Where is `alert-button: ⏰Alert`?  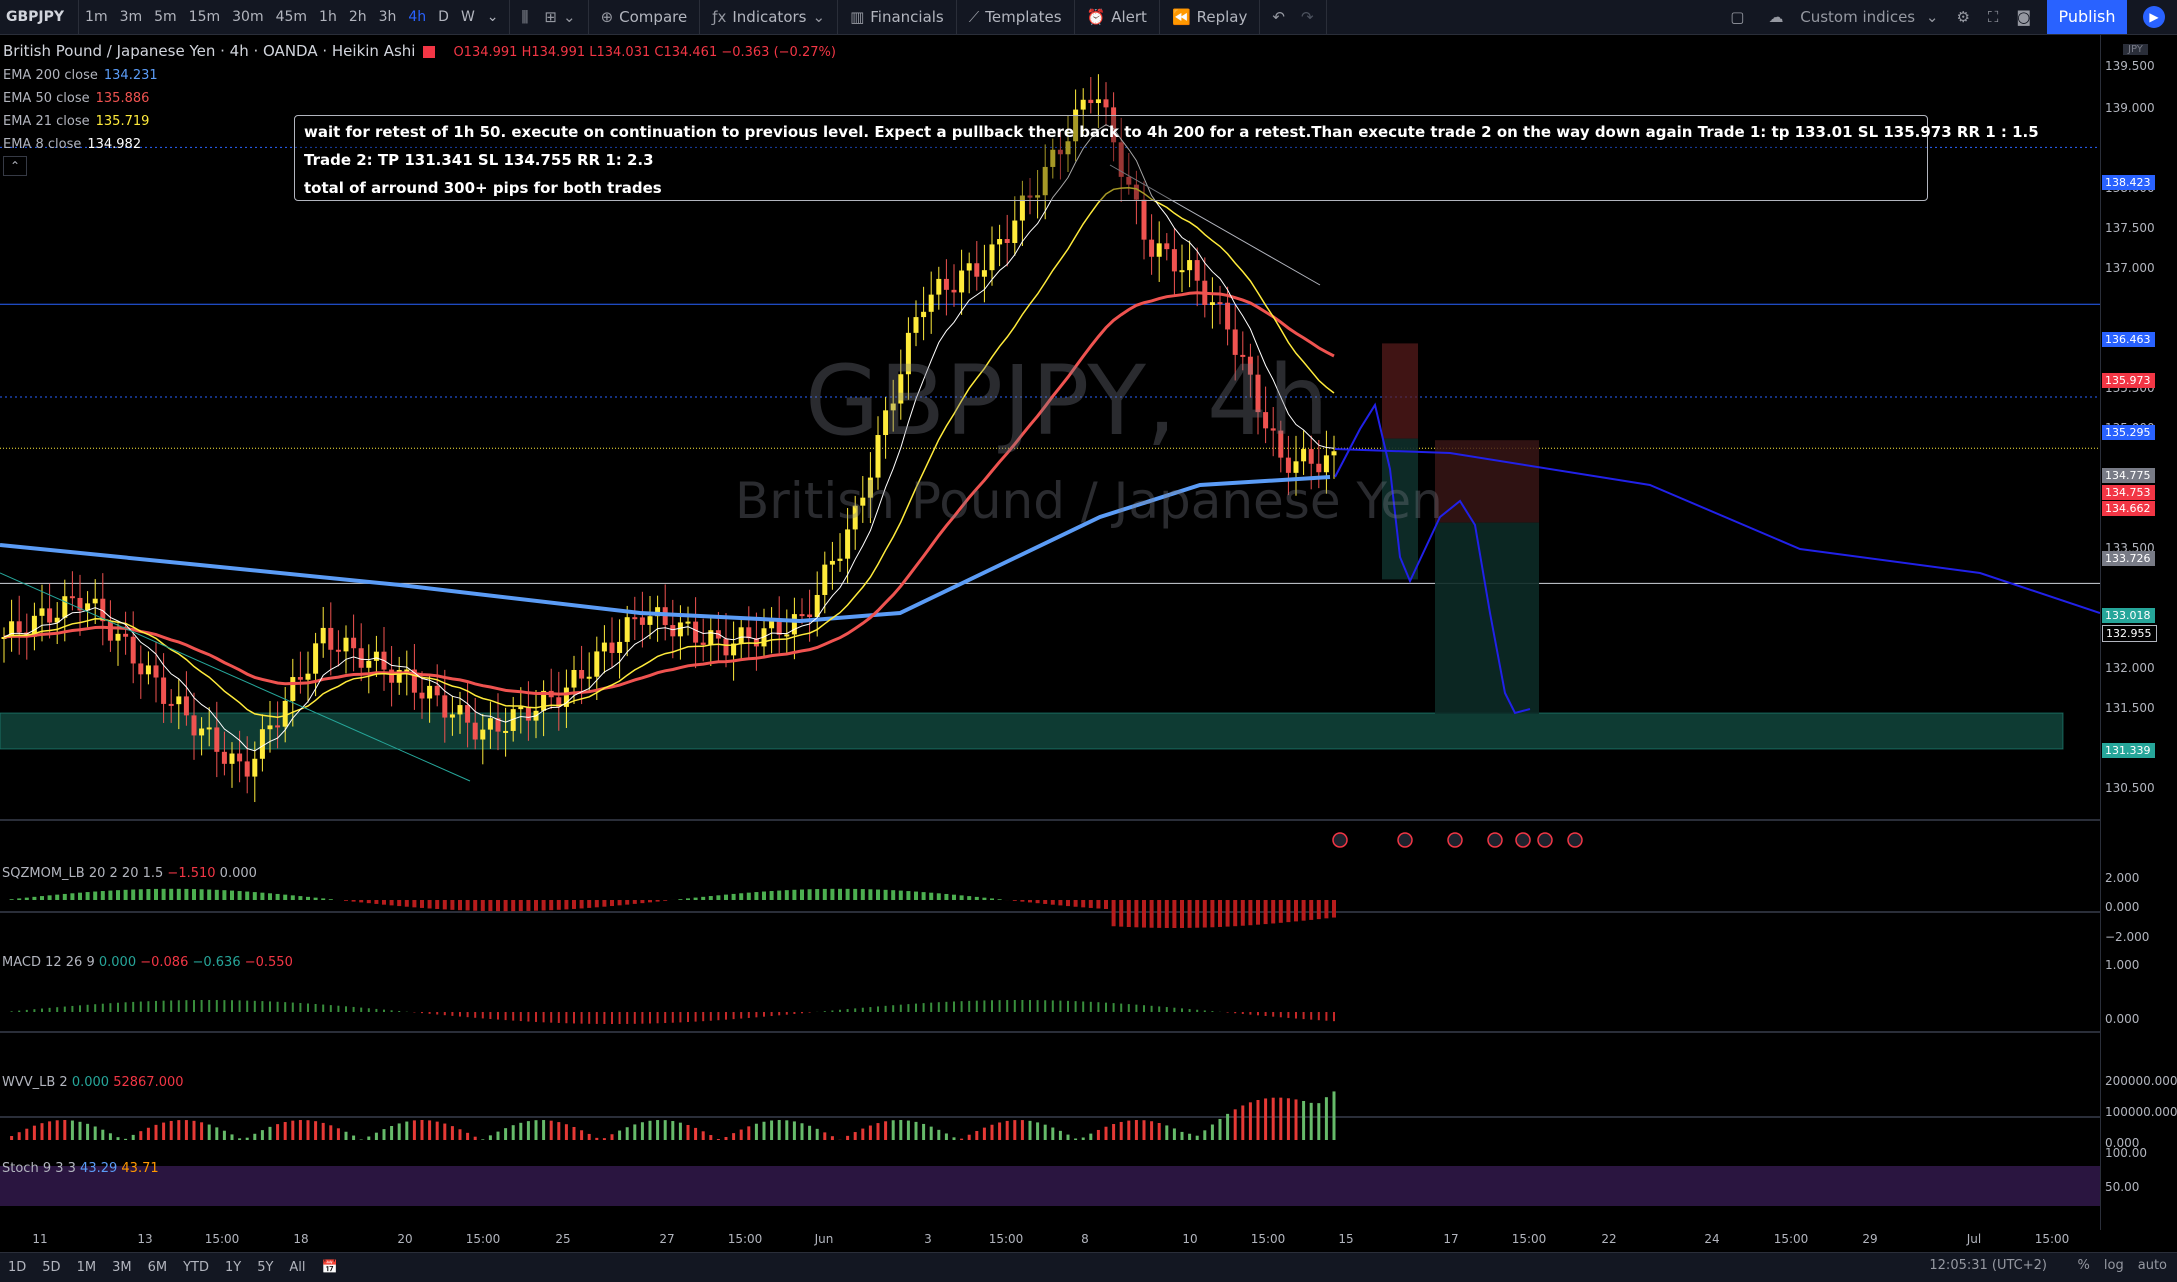 alert-button: ⏰Alert is located at coordinates (1117, 17).